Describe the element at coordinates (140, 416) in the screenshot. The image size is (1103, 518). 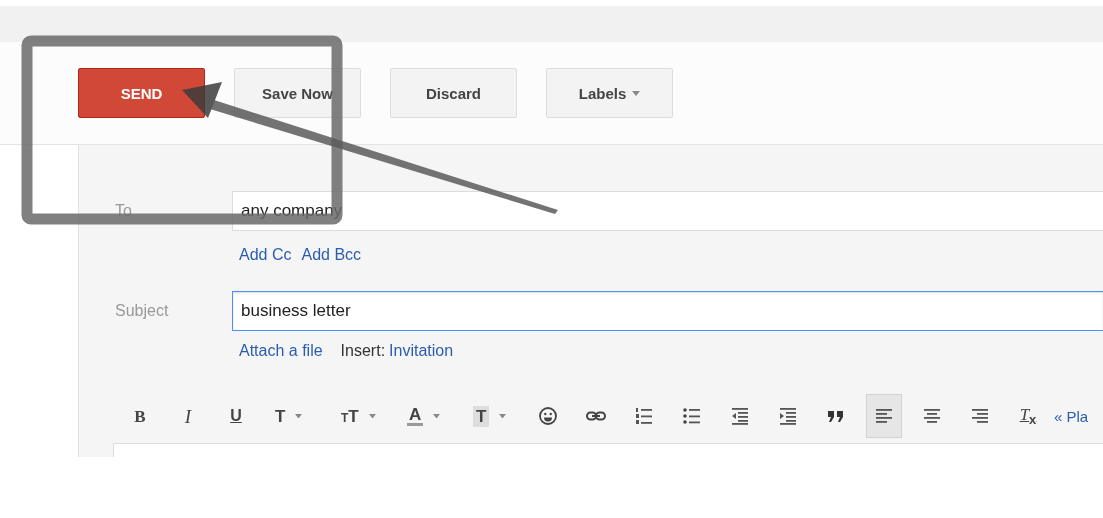
I see `bold-button: B` at that location.